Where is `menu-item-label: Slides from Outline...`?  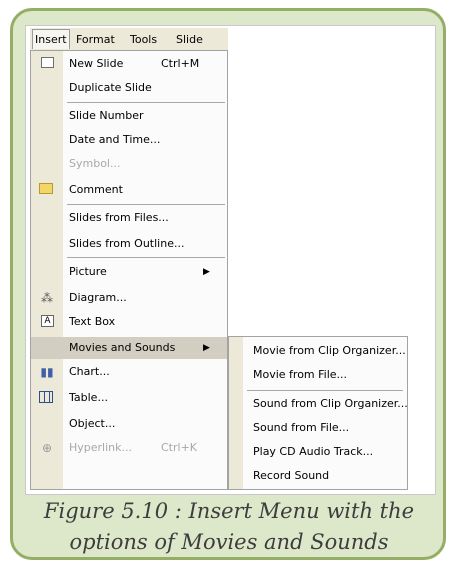
menu-item-label: Slides from Outline... is located at coordinates (127, 243).